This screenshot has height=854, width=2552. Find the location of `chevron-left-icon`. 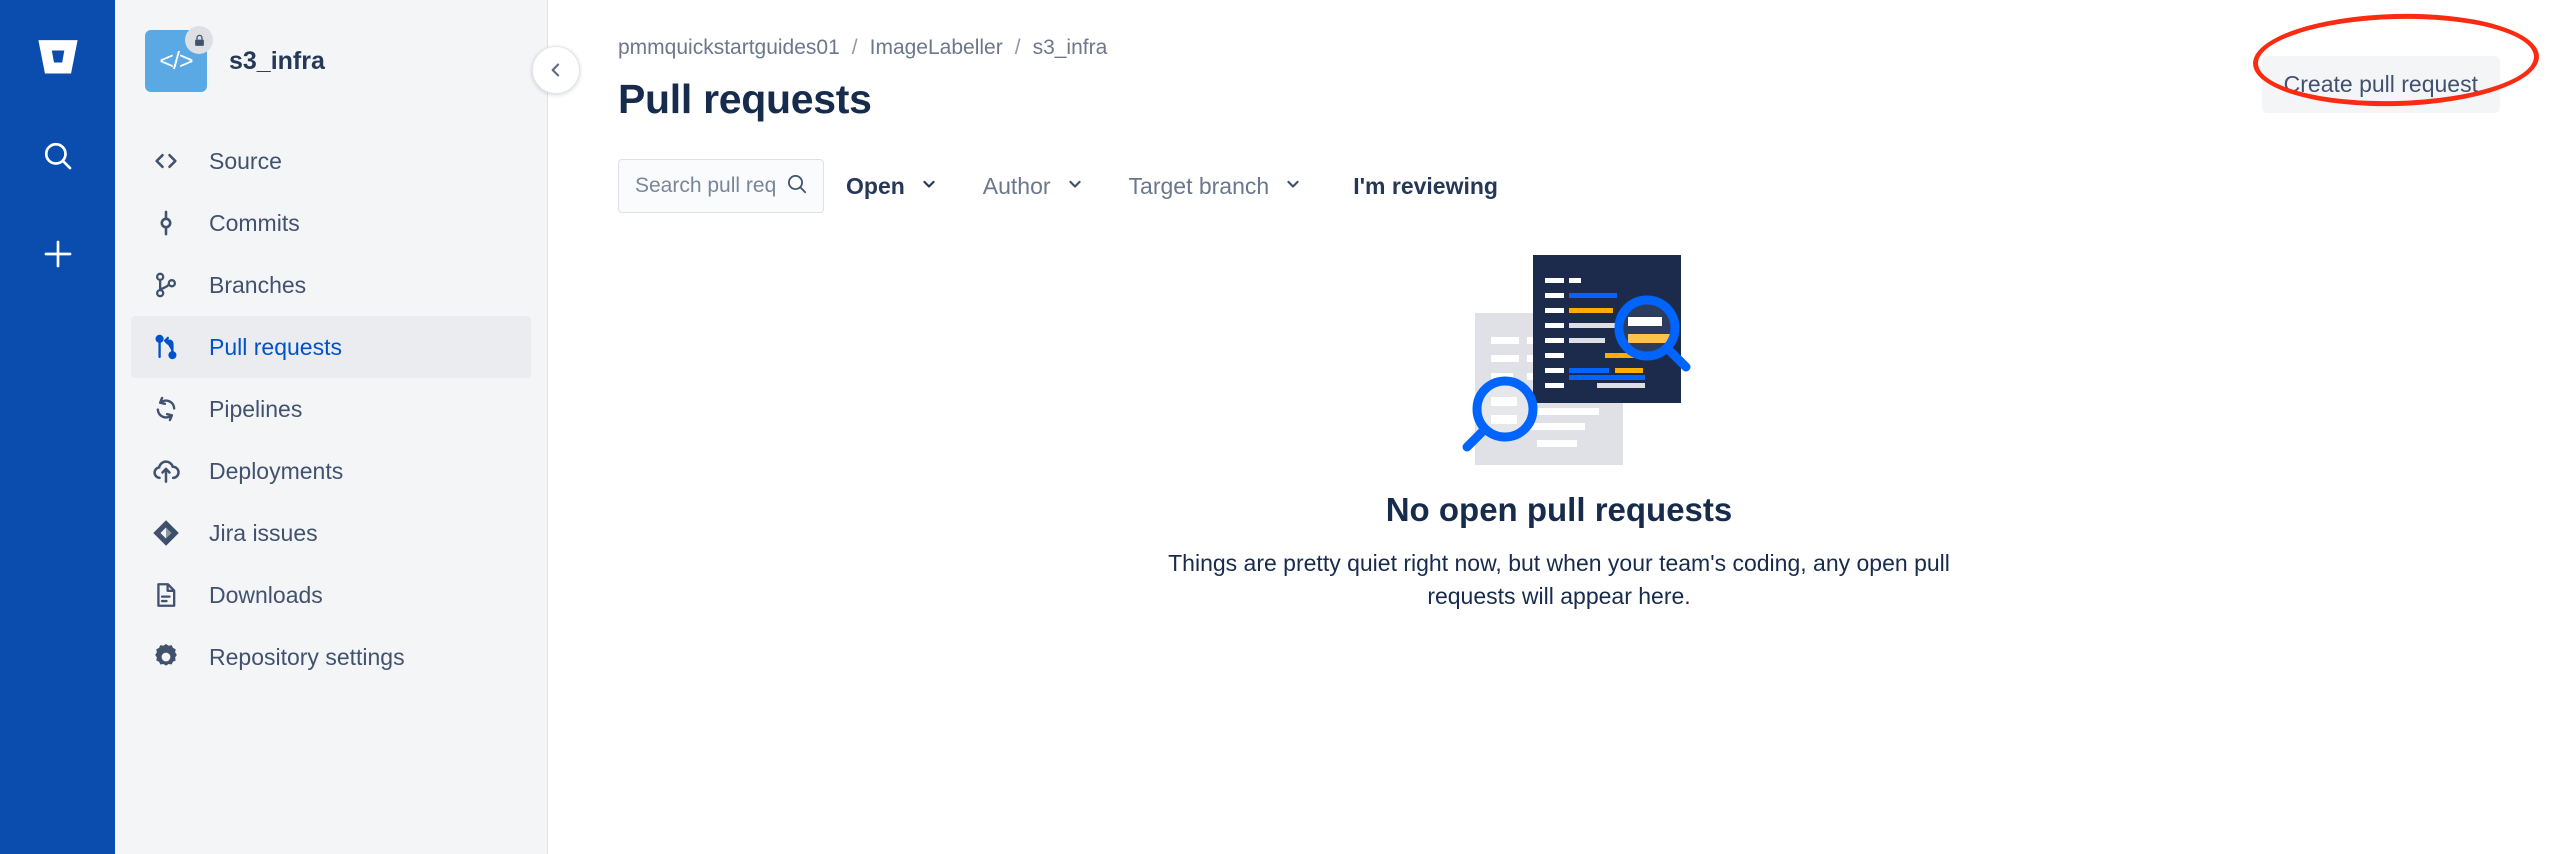

chevron-left-icon is located at coordinates (555, 70).